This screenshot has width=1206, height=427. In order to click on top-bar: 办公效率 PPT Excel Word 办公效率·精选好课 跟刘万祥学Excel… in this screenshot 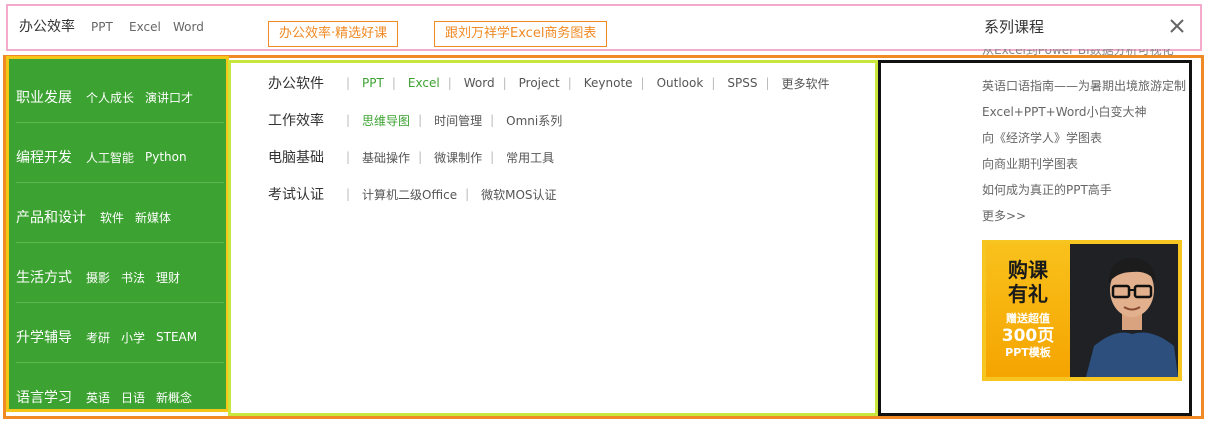, I will do `click(604, 27)`.